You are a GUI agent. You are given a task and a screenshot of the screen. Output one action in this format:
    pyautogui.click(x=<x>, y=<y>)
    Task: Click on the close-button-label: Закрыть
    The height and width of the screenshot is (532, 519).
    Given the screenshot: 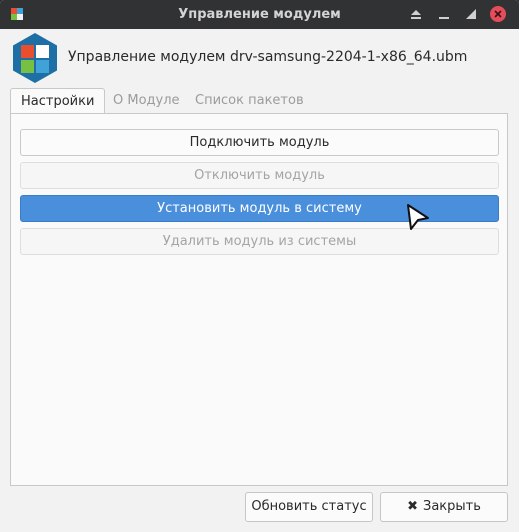 What is the action you would take?
    pyautogui.click(x=452, y=506)
    